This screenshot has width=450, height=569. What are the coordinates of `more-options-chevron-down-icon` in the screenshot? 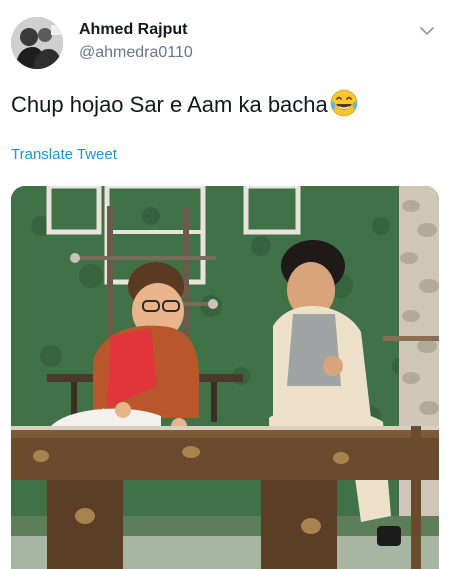 It's located at (427, 31).